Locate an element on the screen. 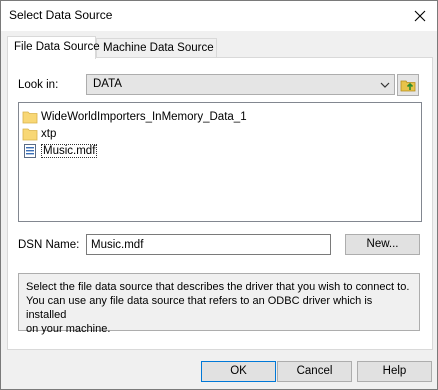 Image resolution: width=438 pixels, height=390 pixels. tab-machine-data-source: Machine Data Source is located at coordinates (156, 48).